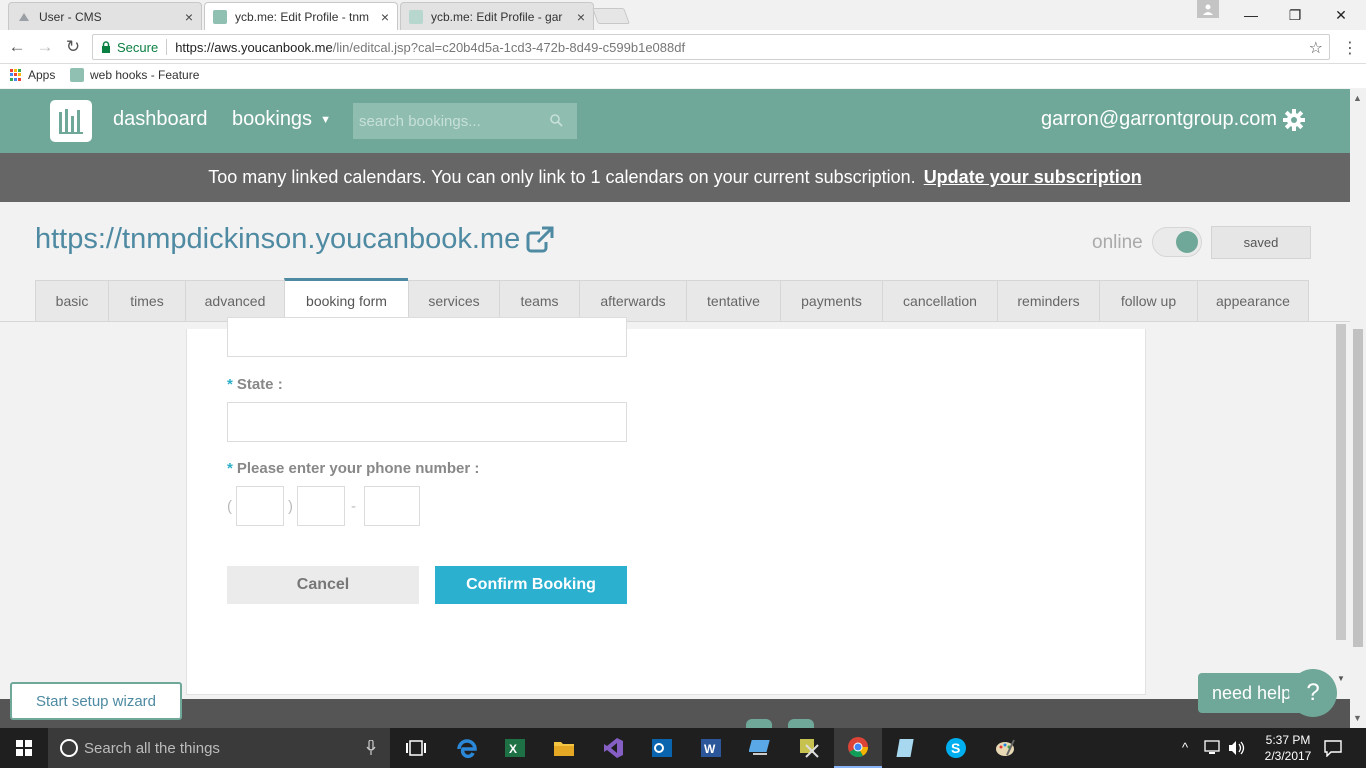 This screenshot has width=1366, height=768. I want to click on confirm-booking-button: Confirm Booking, so click(531, 585).